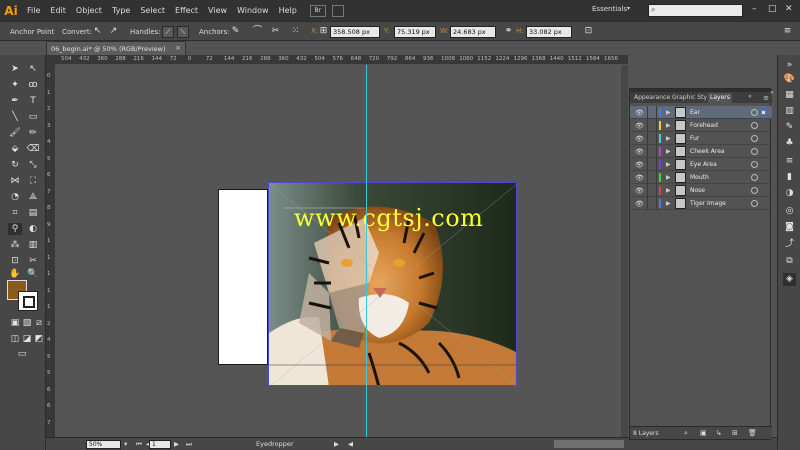 The width and height of the screenshot is (800, 450). What do you see at coordinates (720, 98) in the screenshot?
I see `tab-layers: Layers` at bounding box center [720, 98].